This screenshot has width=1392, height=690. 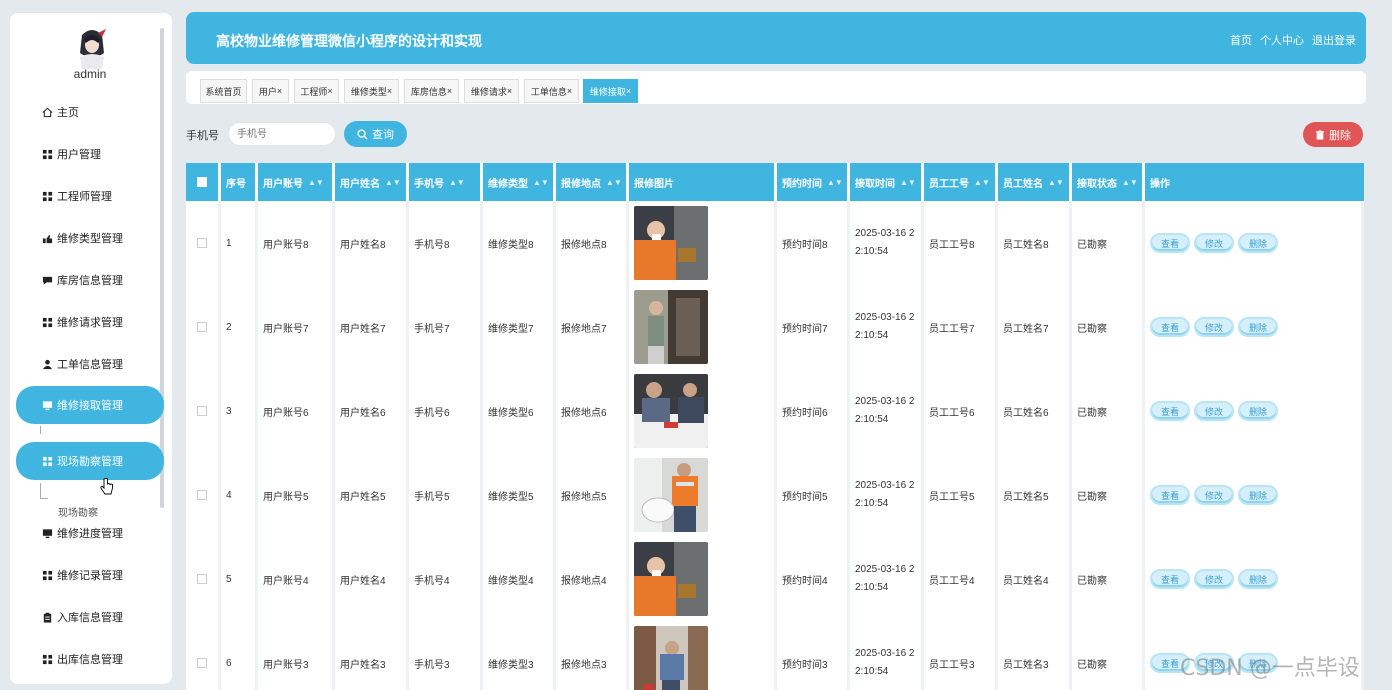 I want to click on search-button: 查询, so click(x=375, y=134).